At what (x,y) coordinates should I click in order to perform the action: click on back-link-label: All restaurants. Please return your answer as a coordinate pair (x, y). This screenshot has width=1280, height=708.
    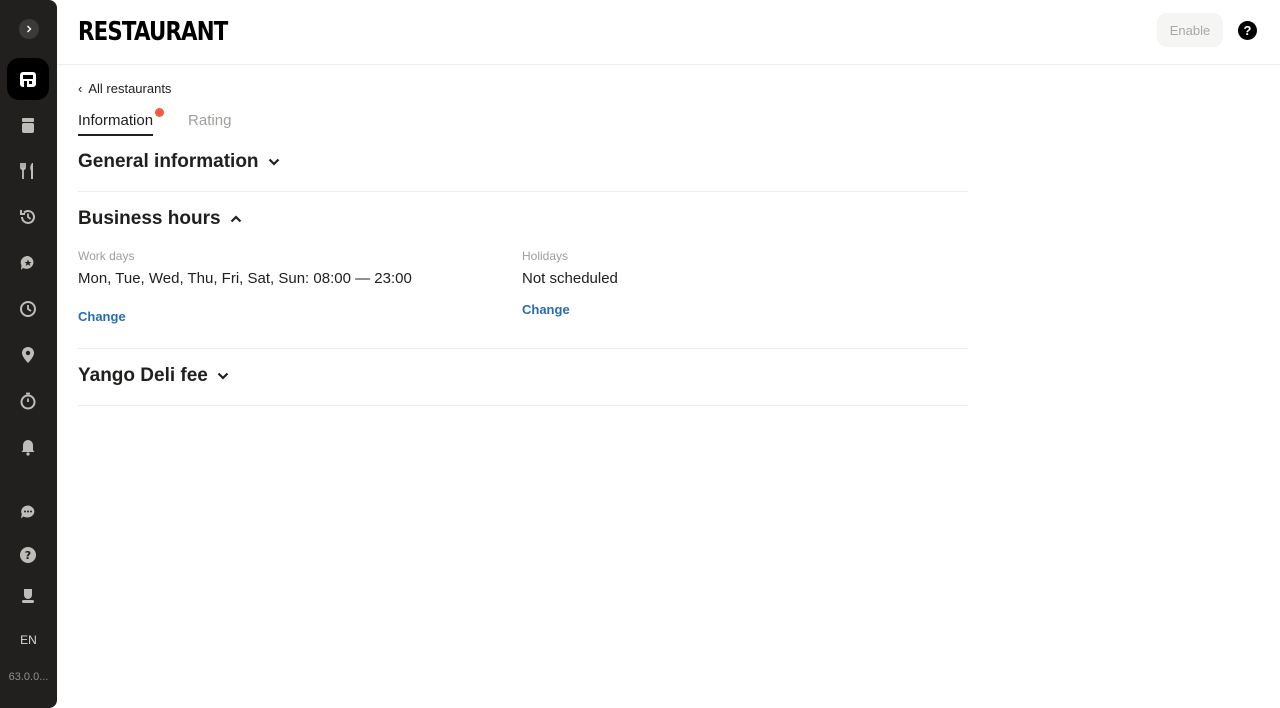
    Looking at the image, I should click on (130, 88).